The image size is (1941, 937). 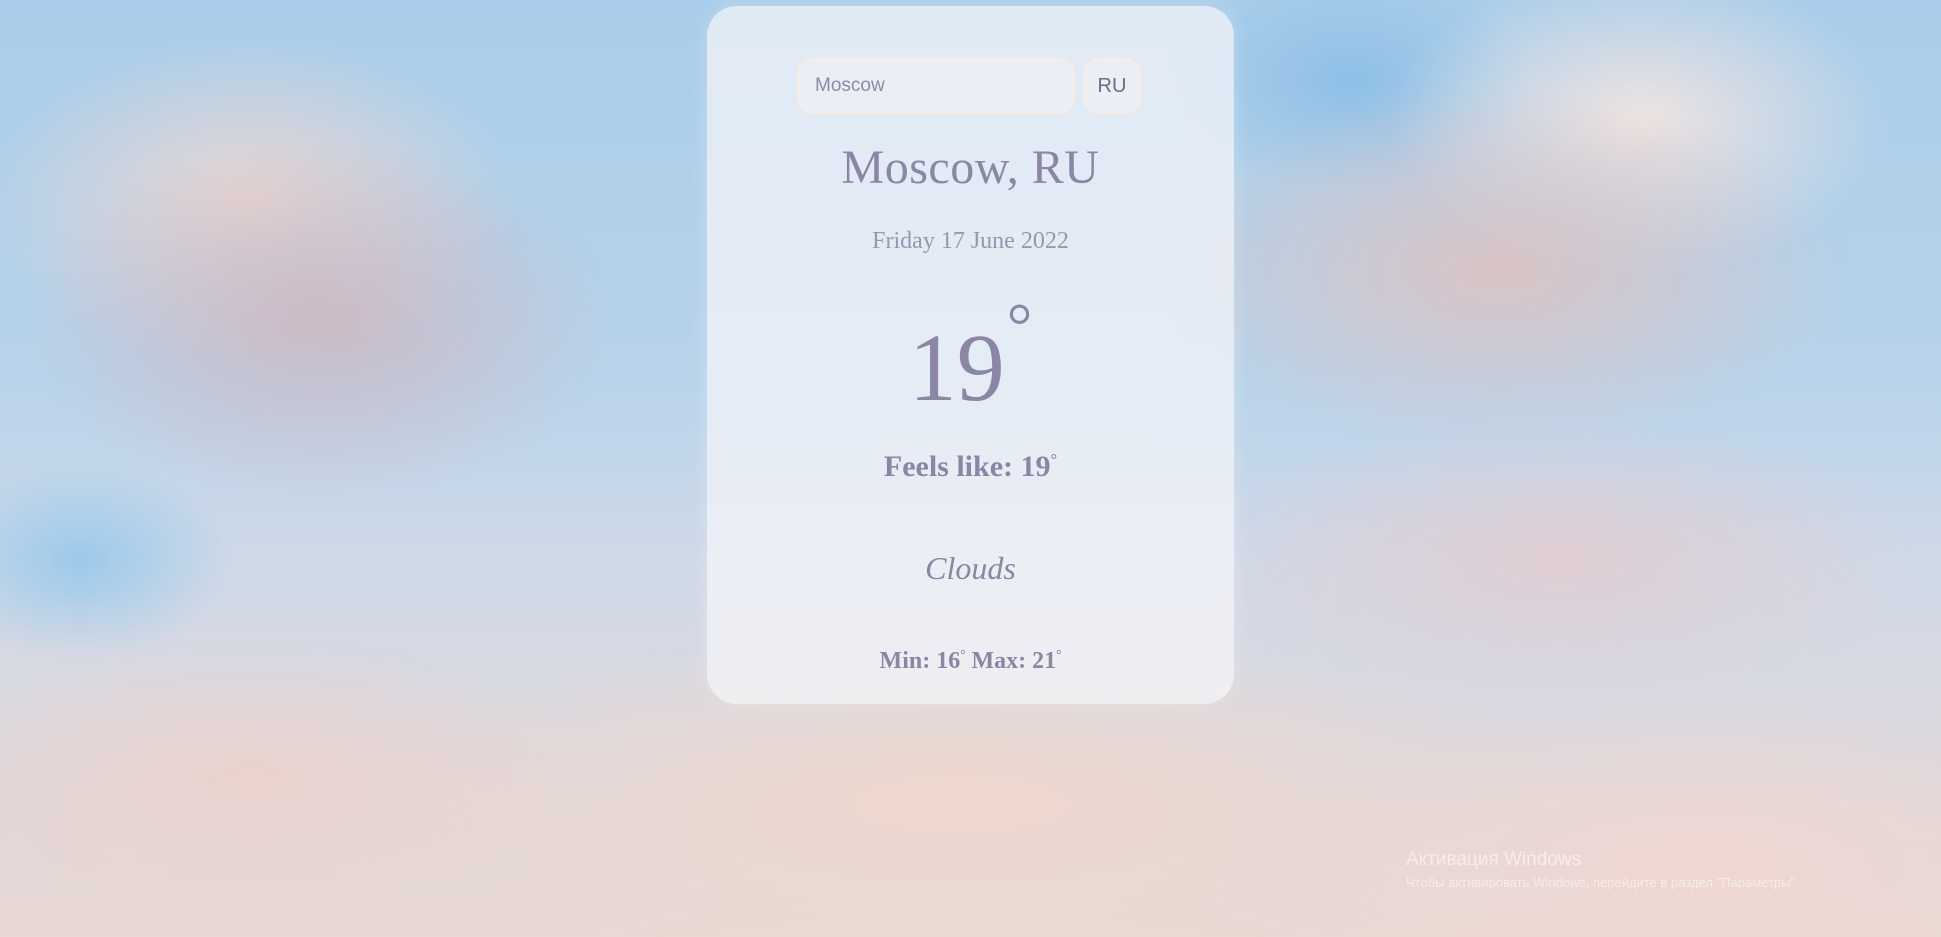 What do you see at coordinates (1494, 859) in the screenshot?
I see `watermark-title: Активация Windows` at bounding box center [1494, 859].